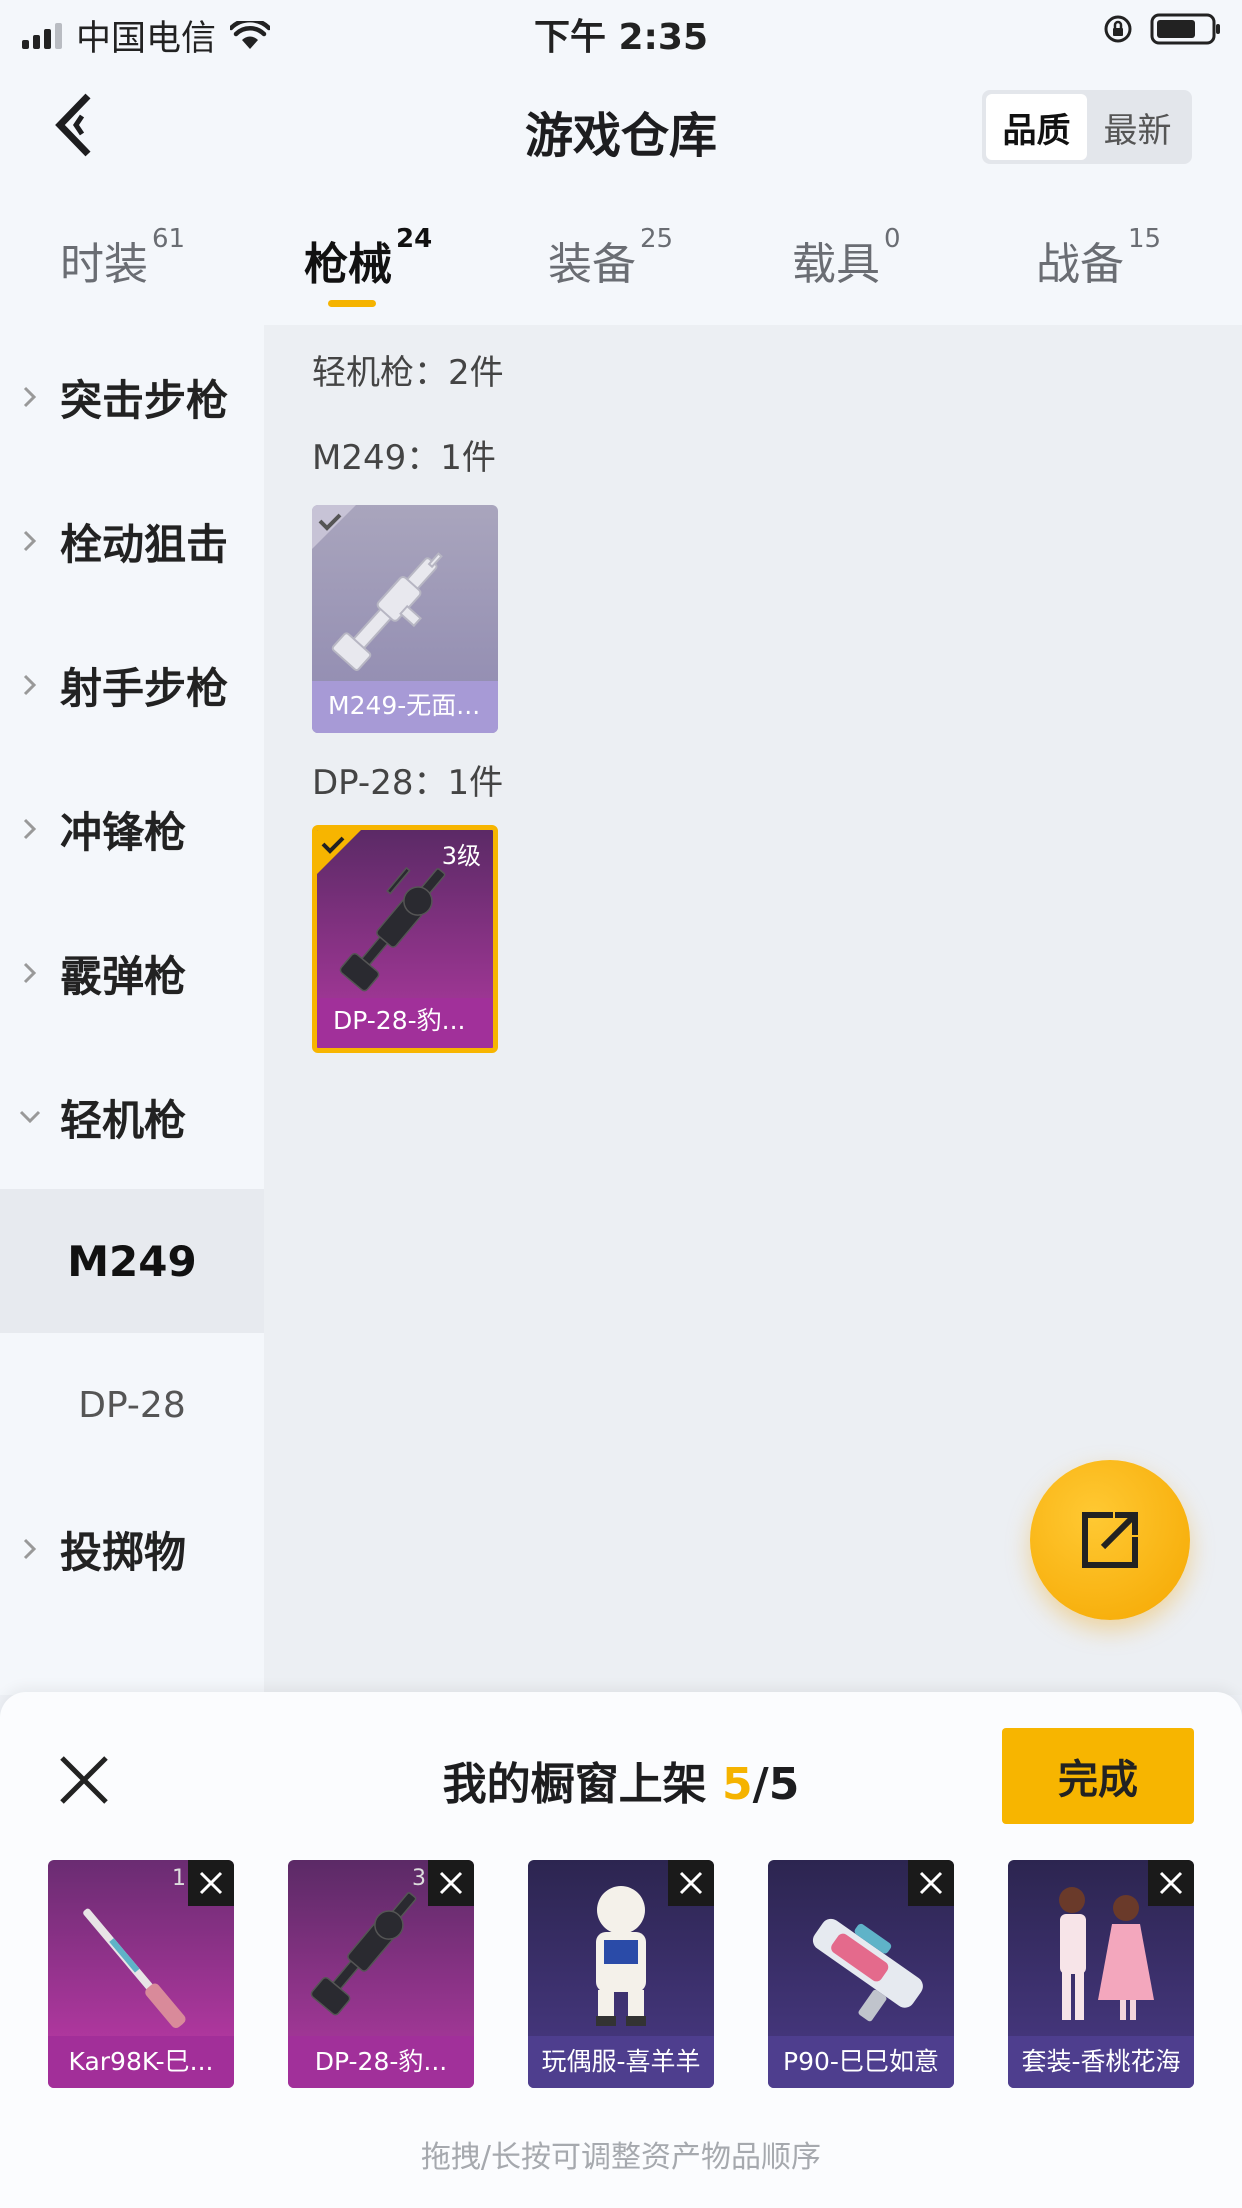 This screenshot has height=2208, width=1242. I want to click on share-icon, so click(1110, 1540).